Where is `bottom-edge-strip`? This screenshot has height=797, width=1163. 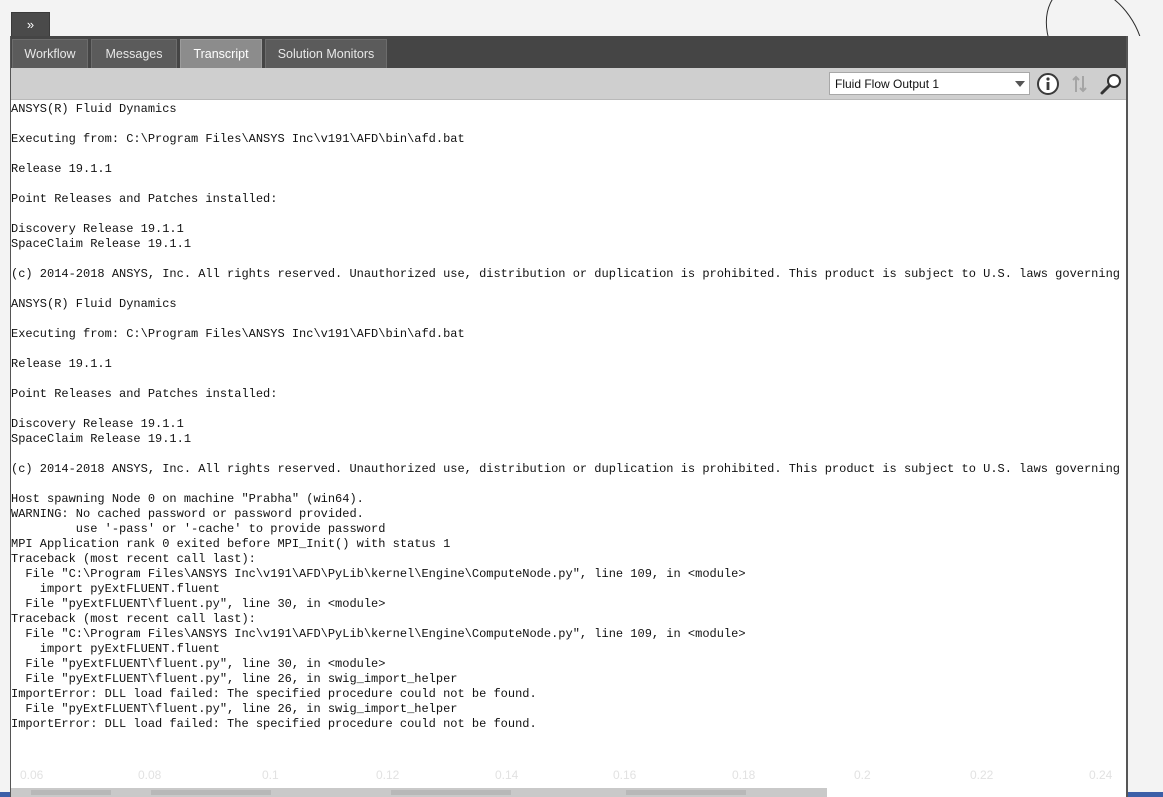
bottom-edge-strip is located at coordinates (581, 794).